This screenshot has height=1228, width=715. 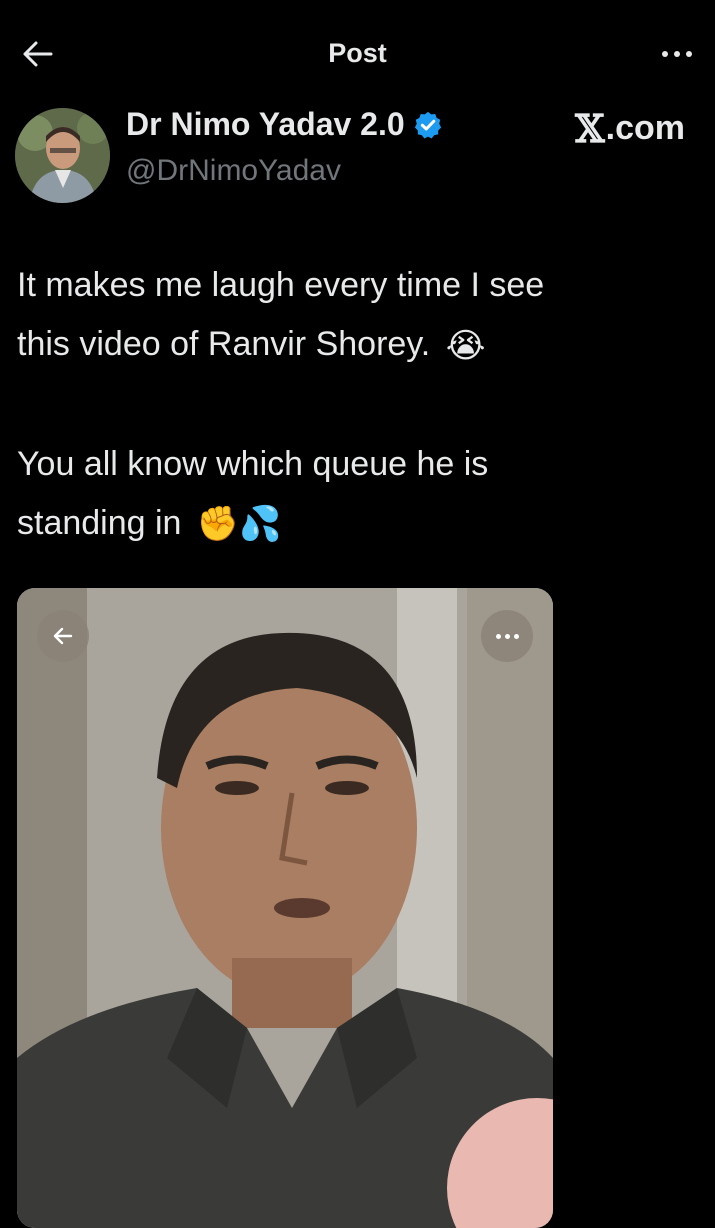 I want to click on avatar, so click(x=62, y=155).